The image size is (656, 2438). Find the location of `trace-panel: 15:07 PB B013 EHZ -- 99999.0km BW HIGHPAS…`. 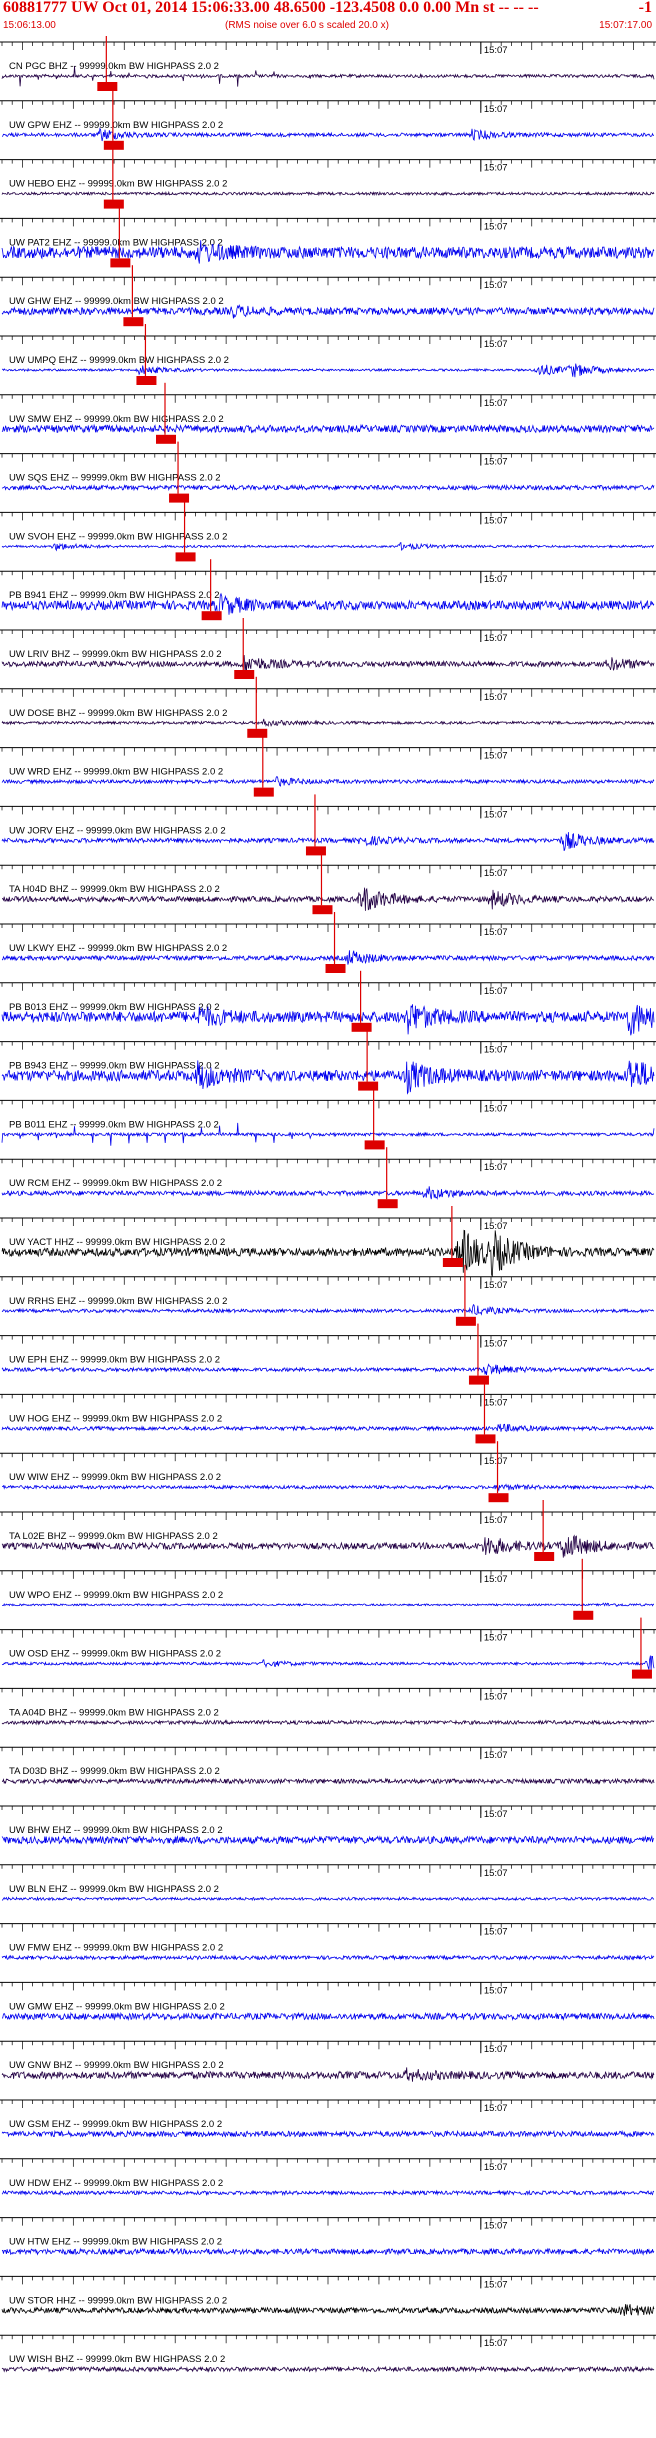

trace-panel: 15:07 PB B013 EHZ -- 99999.0km BW HIGHPAS… is located at coordinates (328, 1003).